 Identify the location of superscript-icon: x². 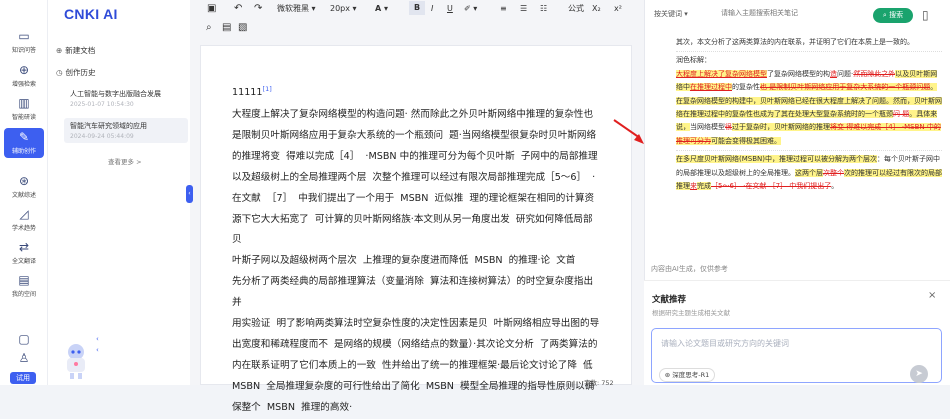
(618, 9).